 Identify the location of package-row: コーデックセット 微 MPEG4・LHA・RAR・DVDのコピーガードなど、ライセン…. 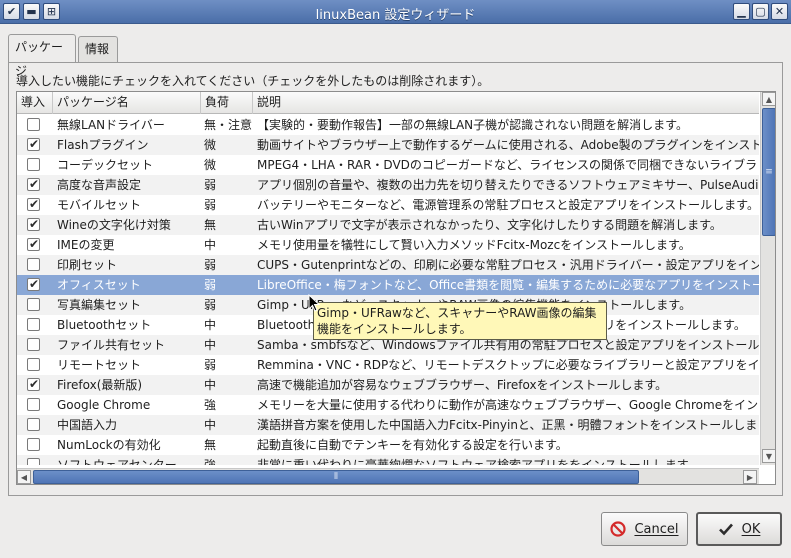
(388, 165).